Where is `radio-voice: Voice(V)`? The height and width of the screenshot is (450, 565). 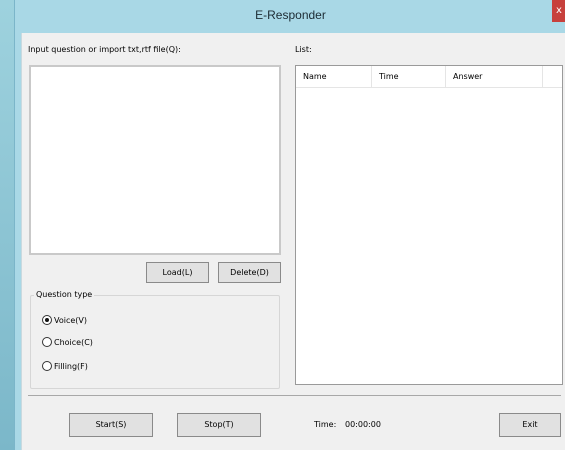
radio-voice: Voice(V) is located at coordinates (64, 320).